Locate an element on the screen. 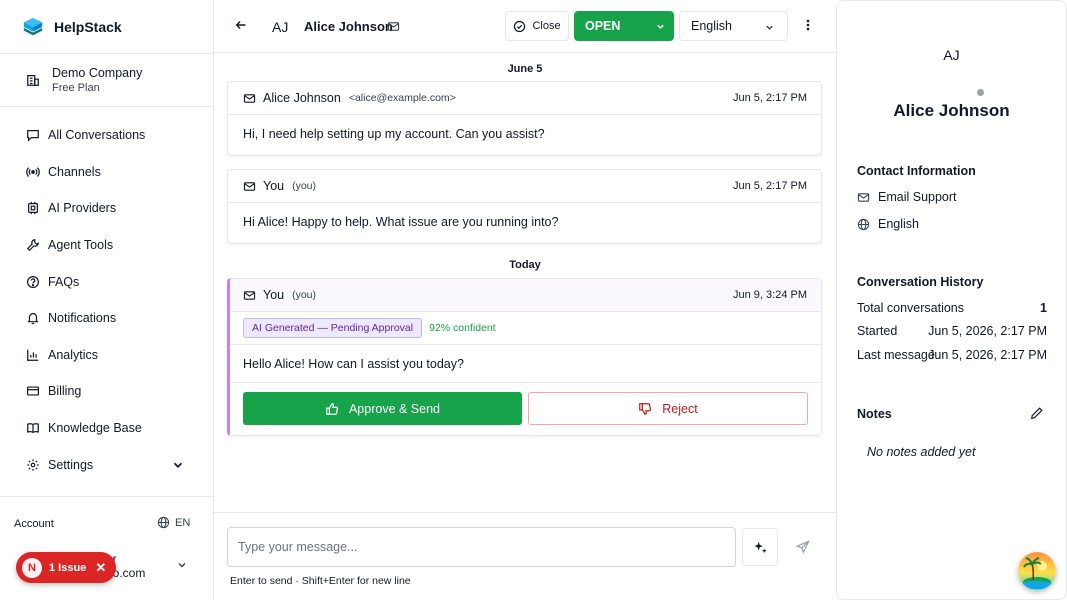 This screenshot has height=600, width=1067. sidebar-item-ai-providers: AI Providers is located at coordinates (106, 208).